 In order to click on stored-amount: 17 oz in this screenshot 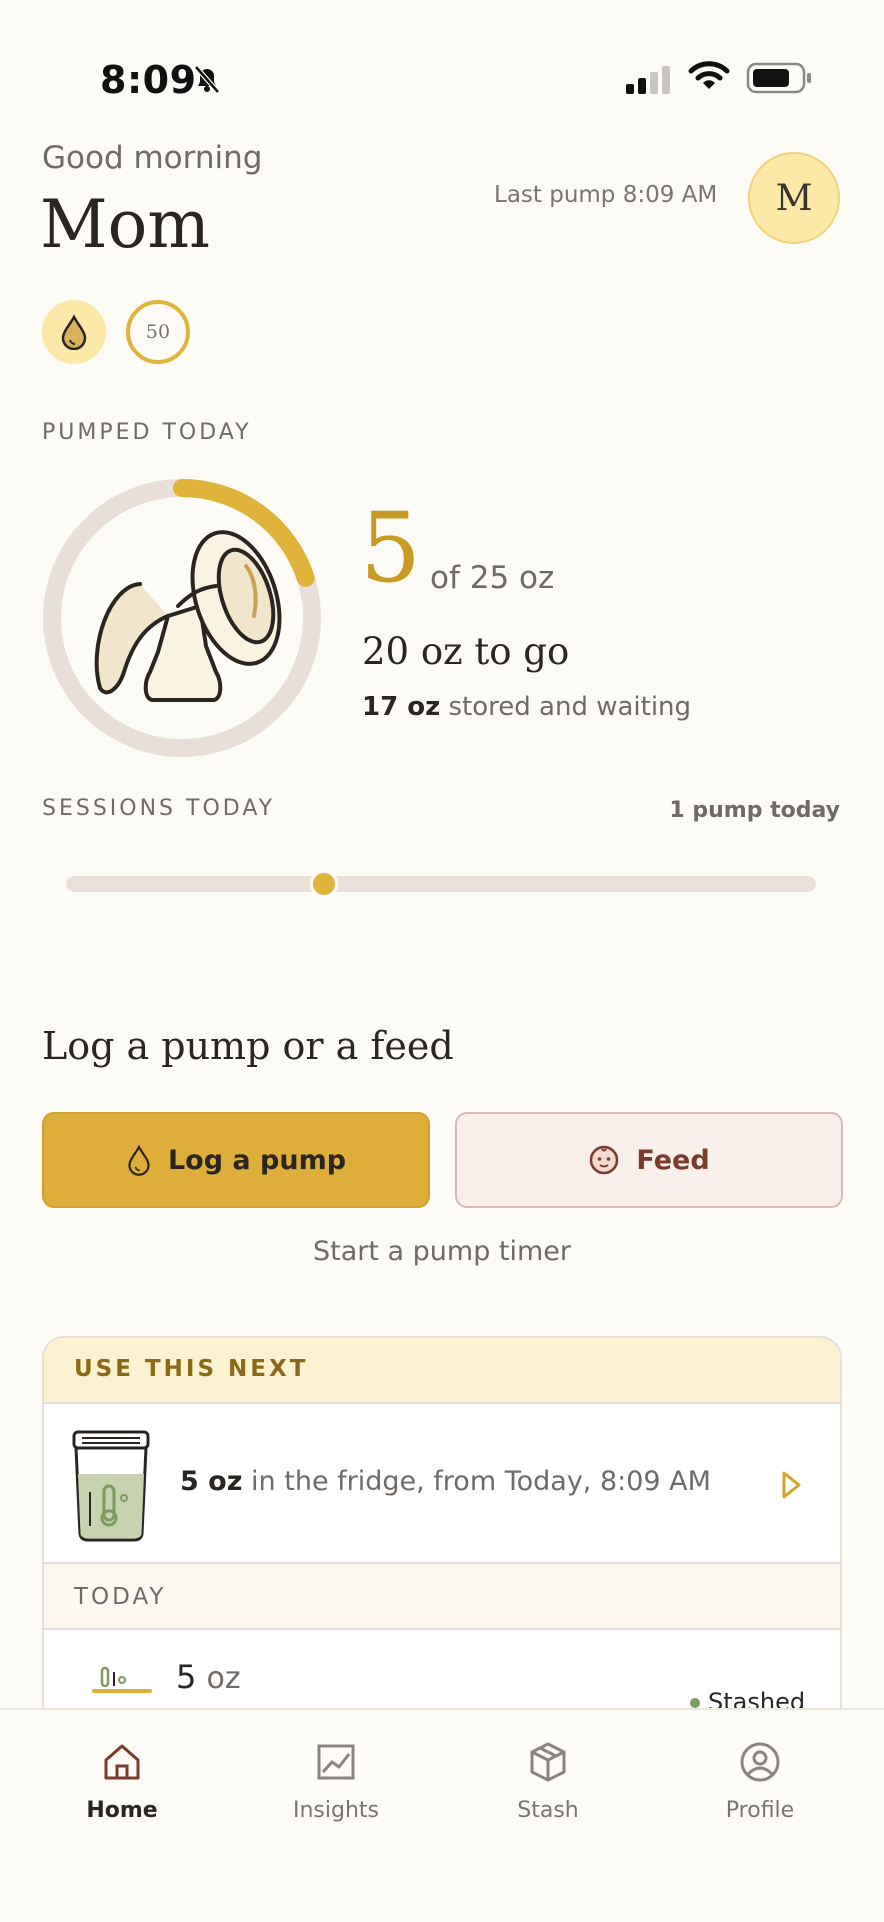, I will do `click(401, 707)`.